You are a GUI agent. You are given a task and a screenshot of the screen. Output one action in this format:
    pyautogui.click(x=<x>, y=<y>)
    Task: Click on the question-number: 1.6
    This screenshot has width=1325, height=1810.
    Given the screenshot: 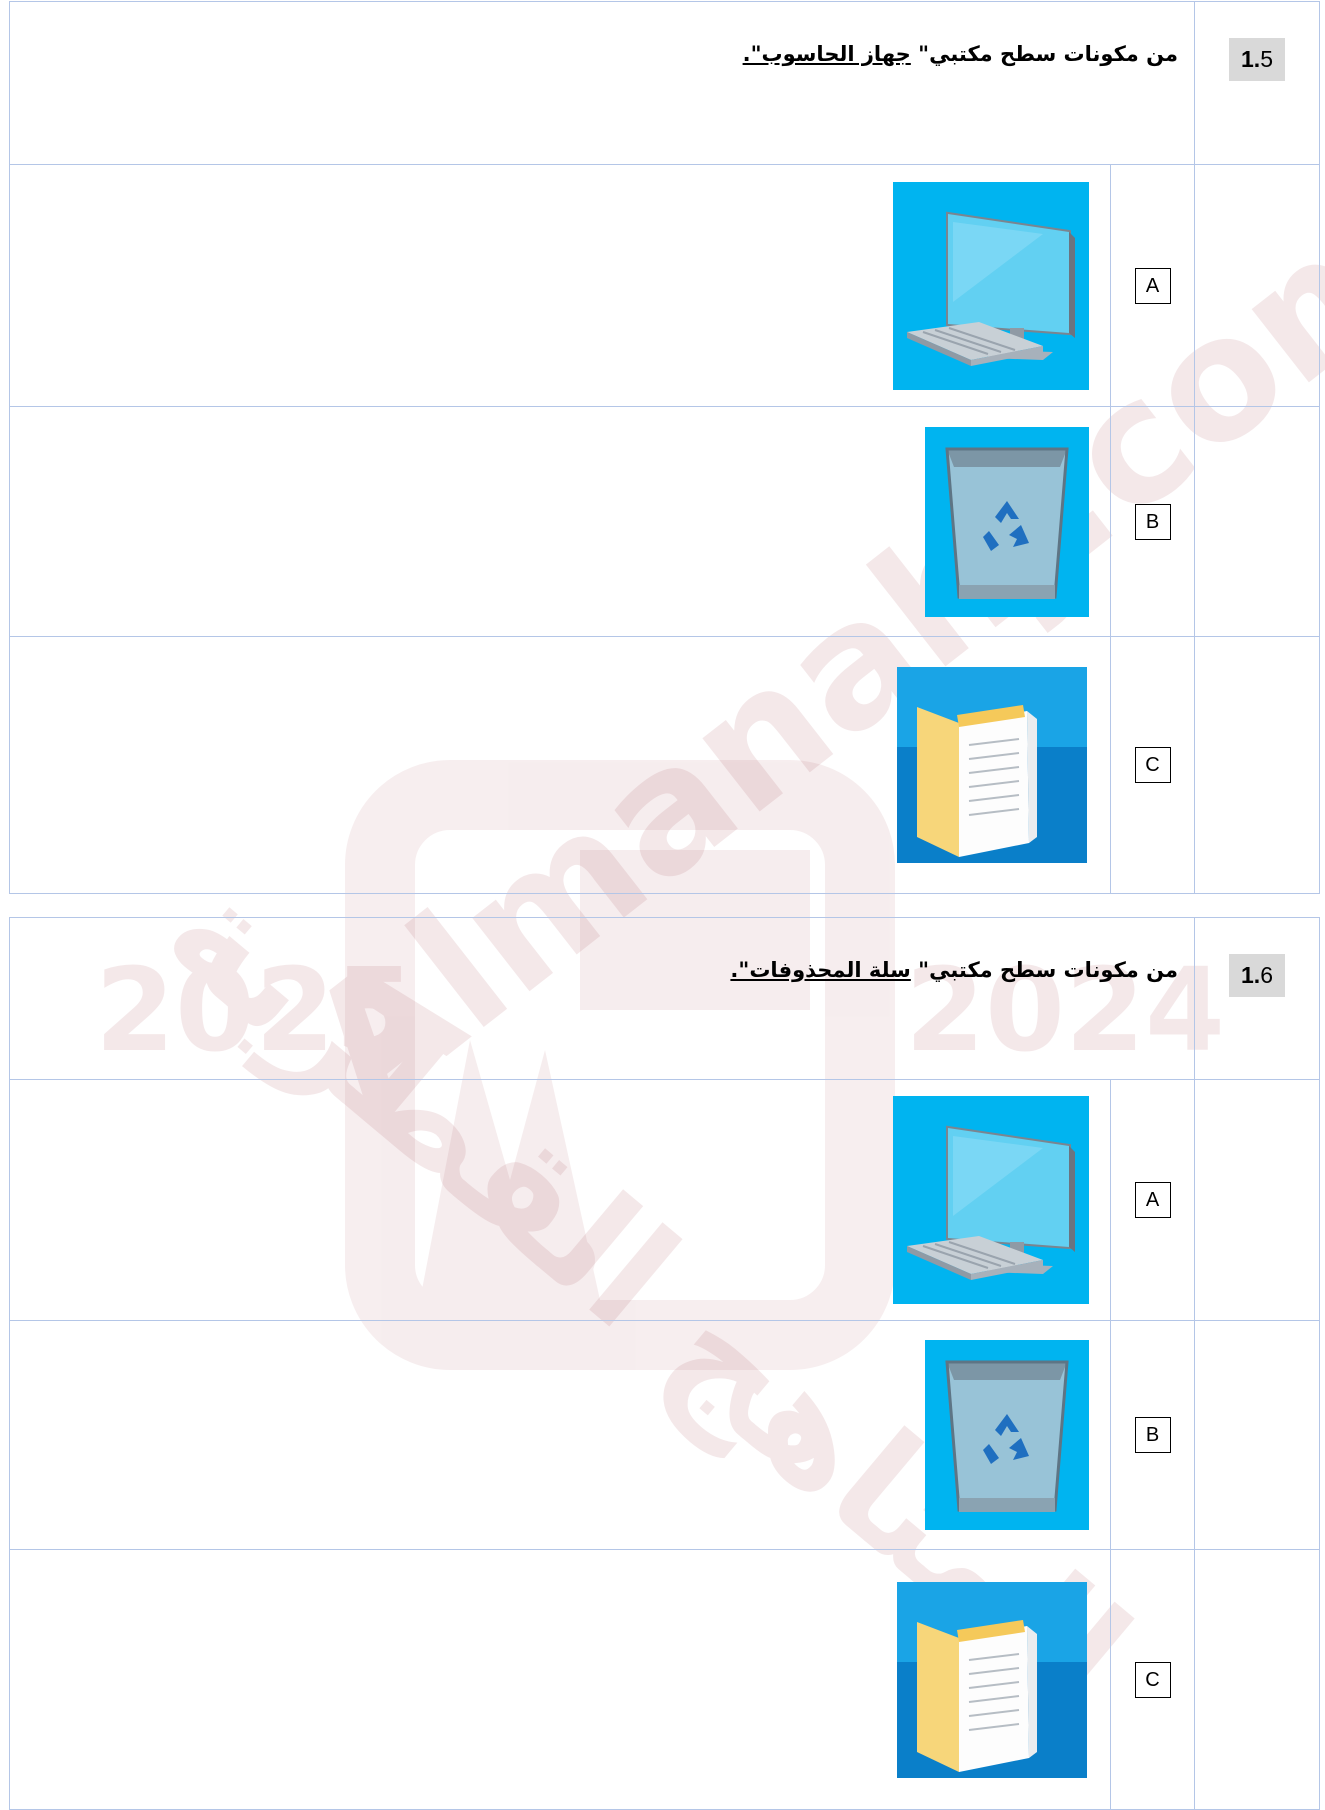 What is the action you would take?
    pyautogui.click(x=1257, y=975)
    